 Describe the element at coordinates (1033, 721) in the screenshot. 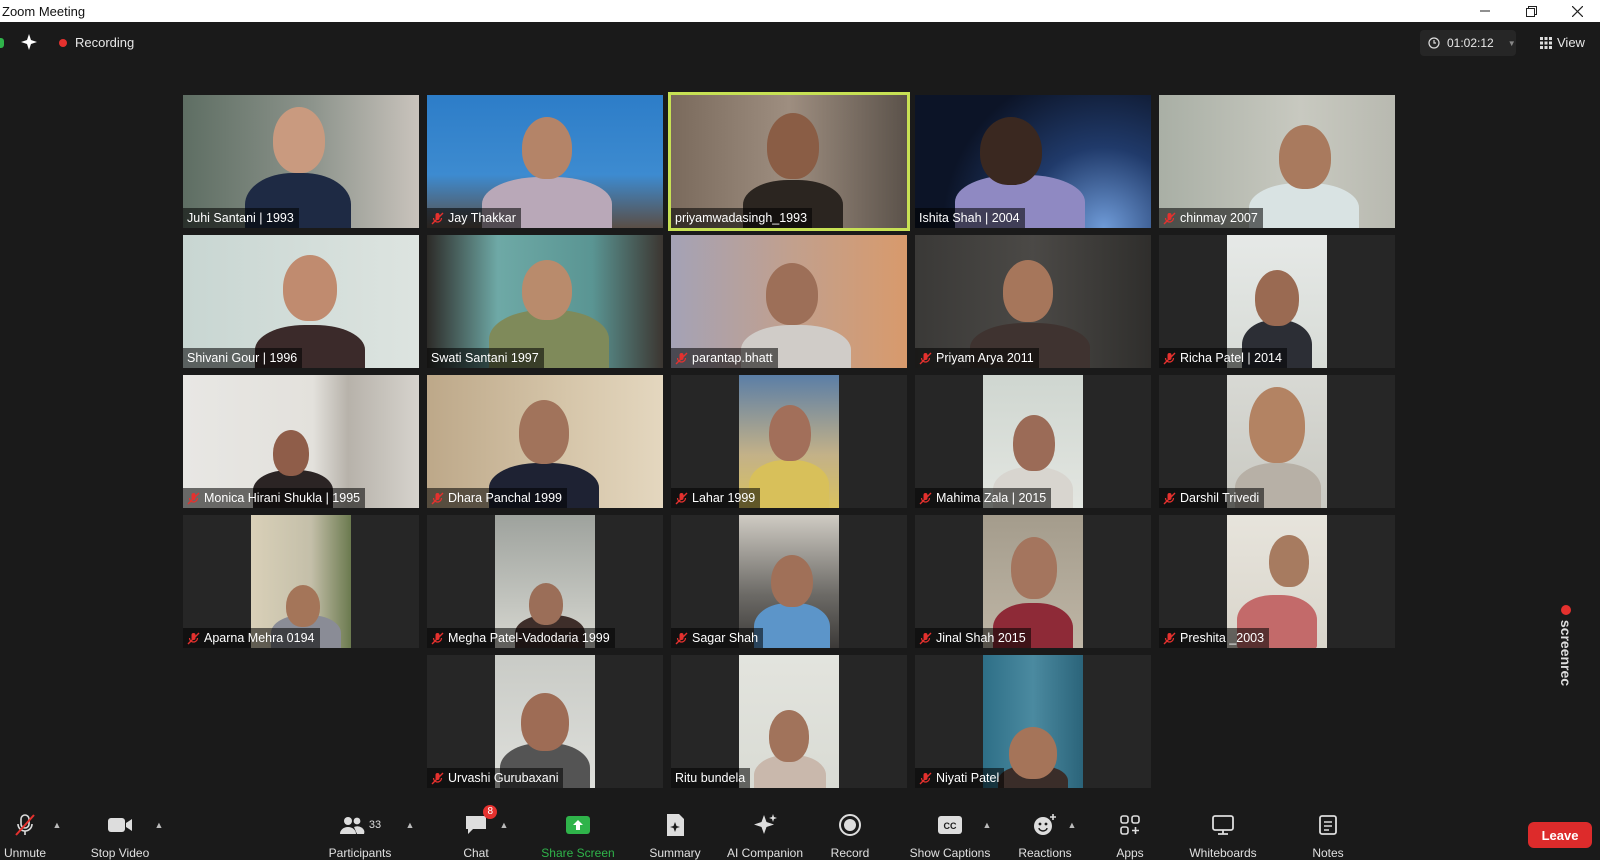

I see `participant-tile: Niyati Patel` at that location.